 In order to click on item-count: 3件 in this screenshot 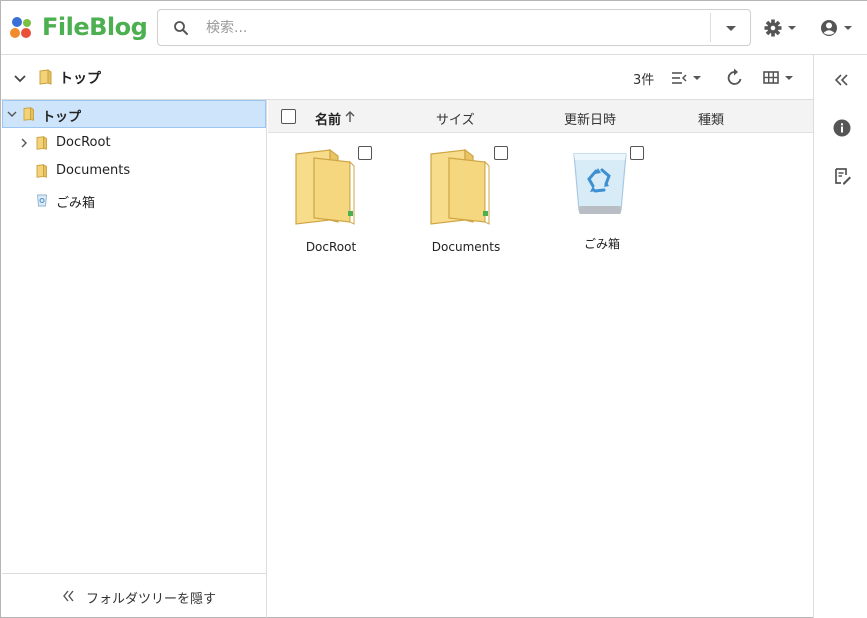, I will do `click(644, 80)`.